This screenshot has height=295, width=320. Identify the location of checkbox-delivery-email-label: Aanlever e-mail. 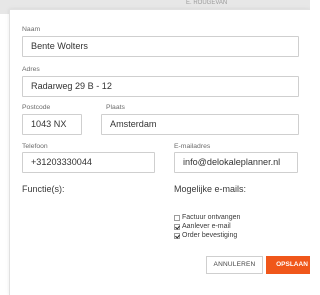
(206, 226).